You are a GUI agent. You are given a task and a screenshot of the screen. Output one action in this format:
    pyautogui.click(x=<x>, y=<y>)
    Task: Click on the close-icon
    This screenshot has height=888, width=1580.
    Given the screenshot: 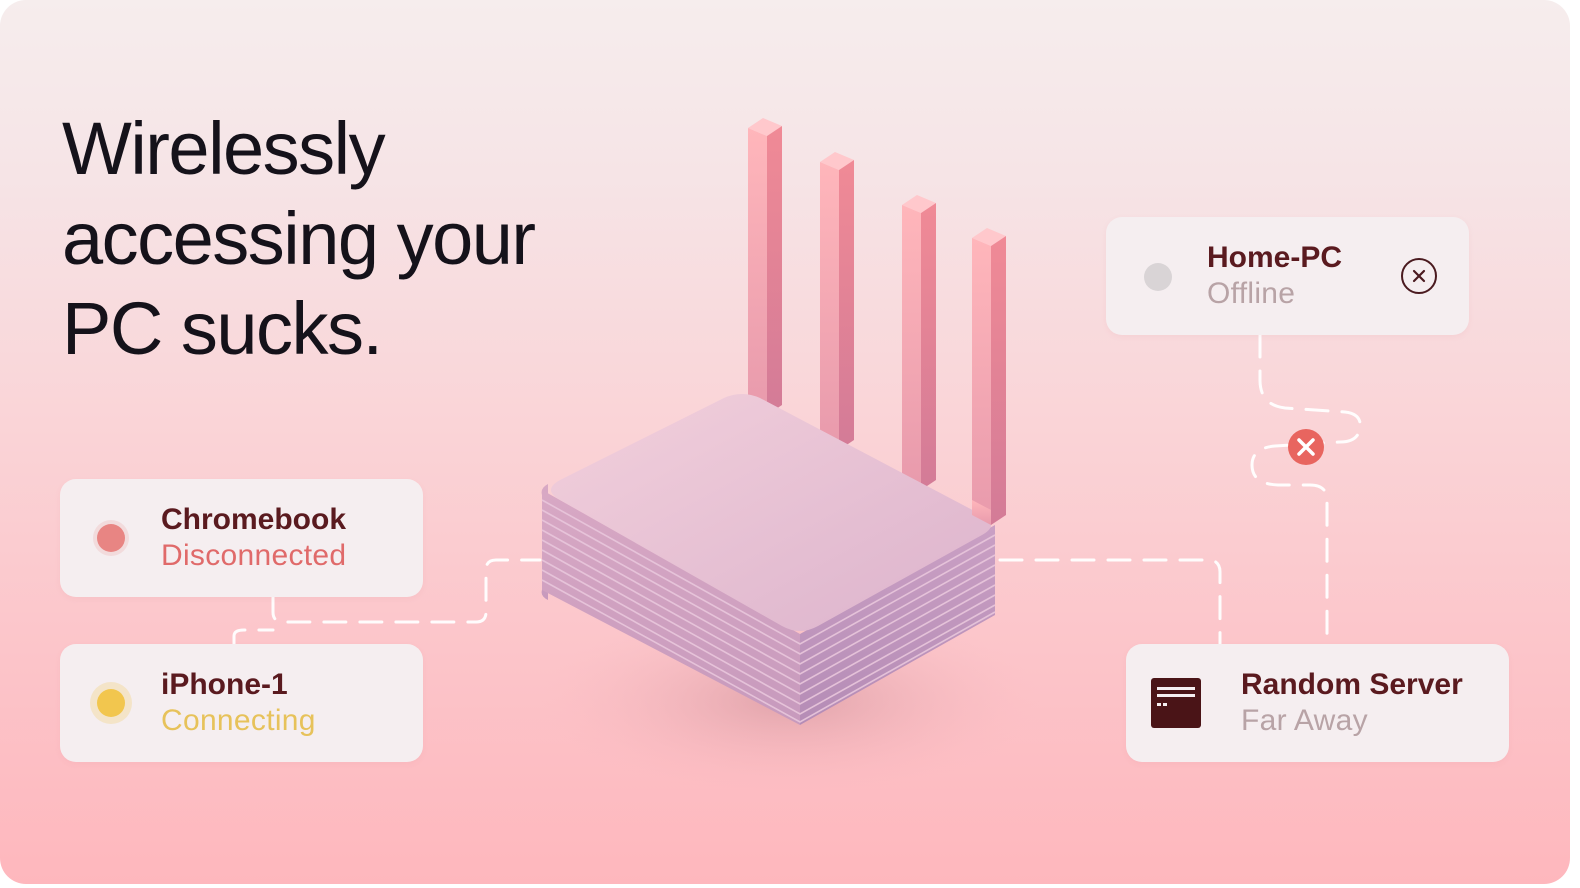 What is the action you would take?
    pyautogui.click(x=1419, y=276)
    